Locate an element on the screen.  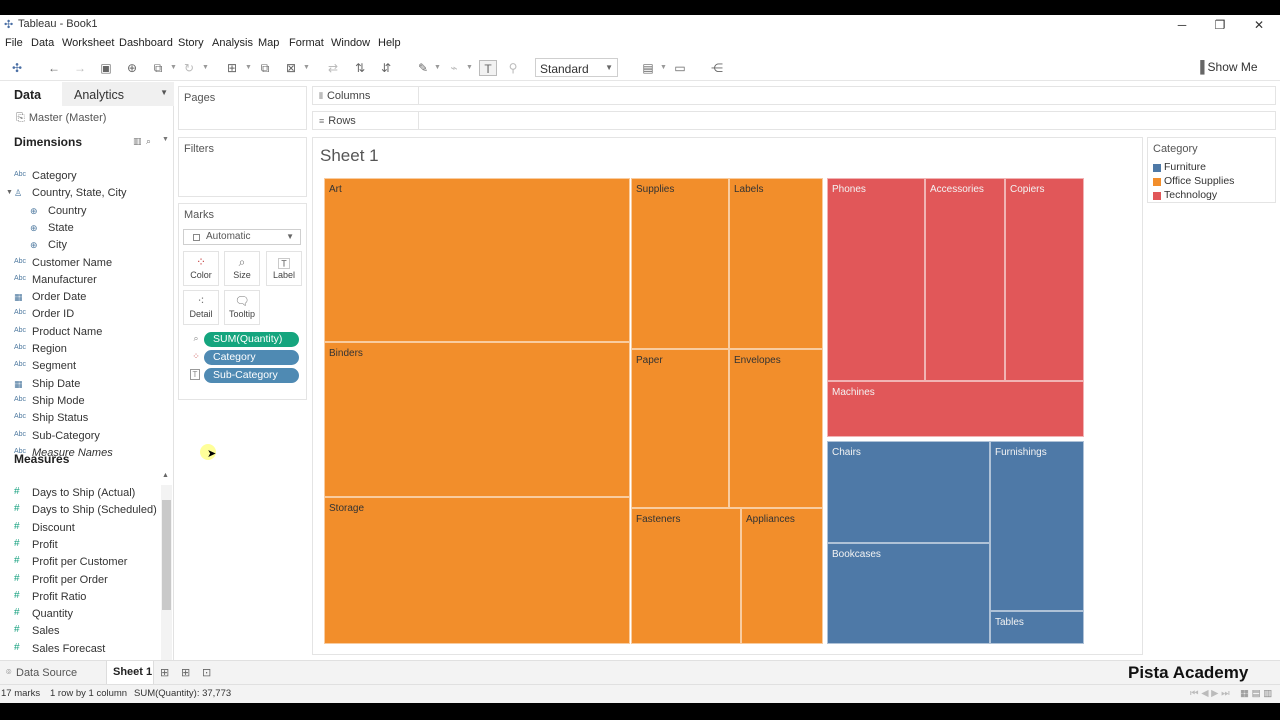
treemap-cell-phones: Phones is located at coordinates (876, 279).